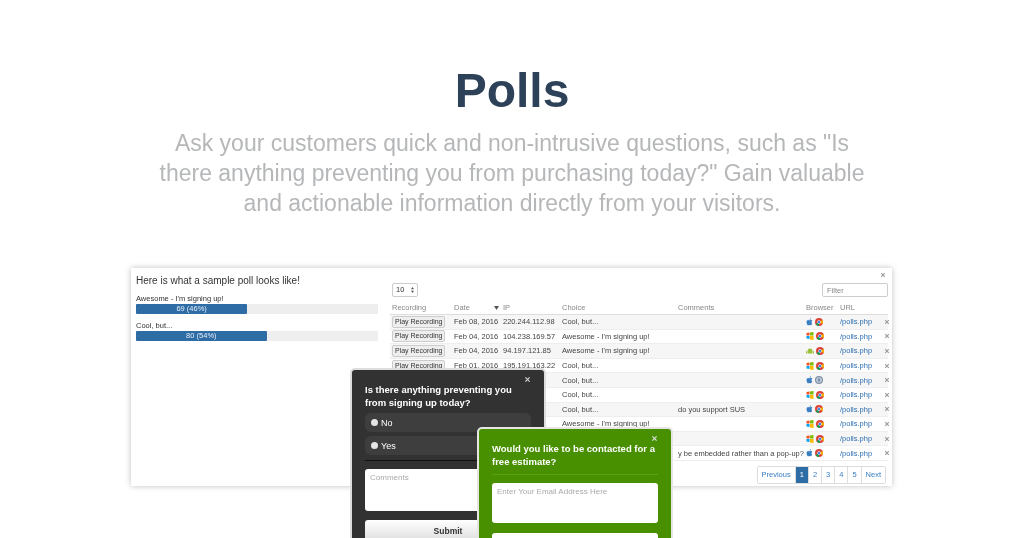  I want to click on updown-icon, so click(412, 290).